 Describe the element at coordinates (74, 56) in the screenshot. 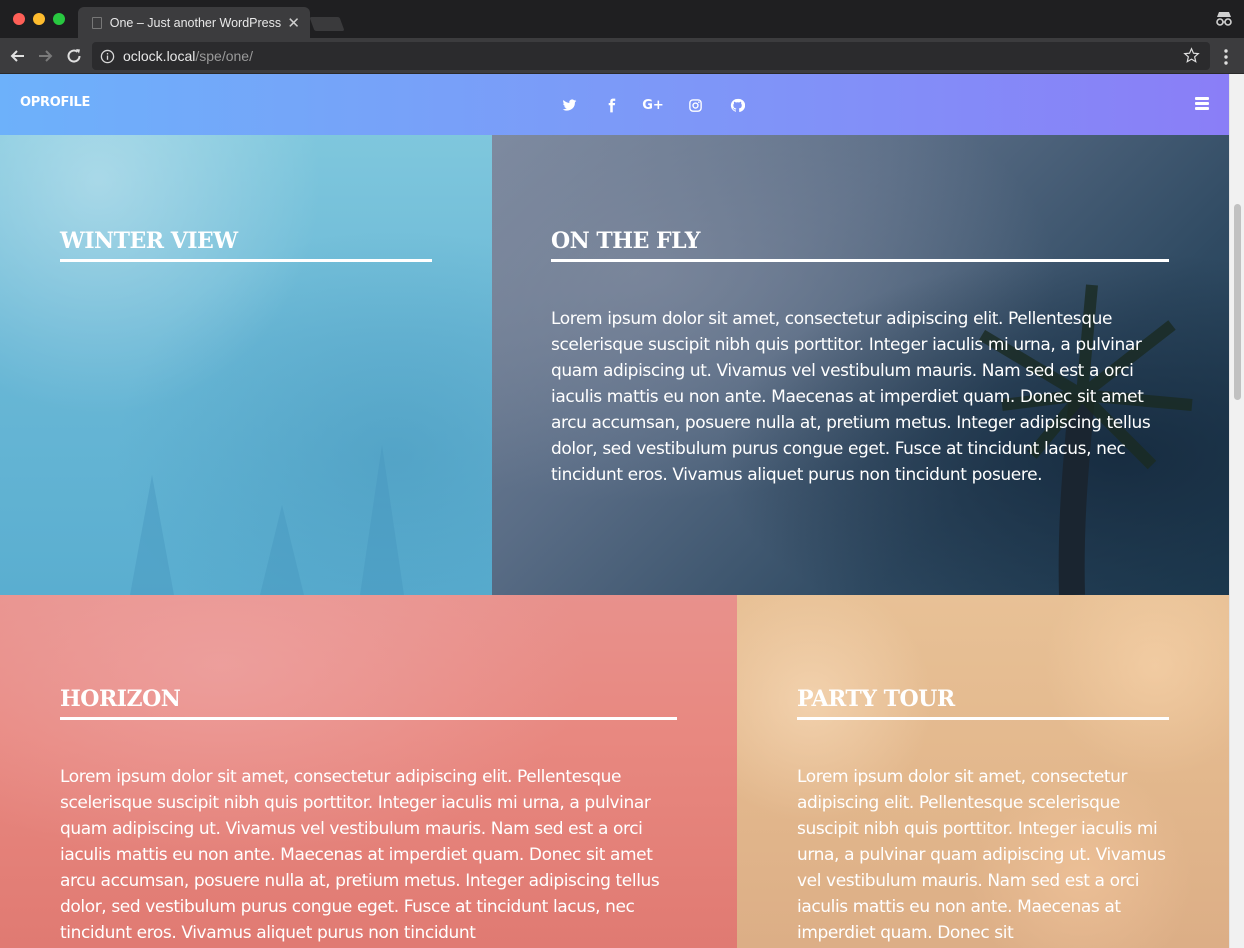

I see `reload-icon` at that location.